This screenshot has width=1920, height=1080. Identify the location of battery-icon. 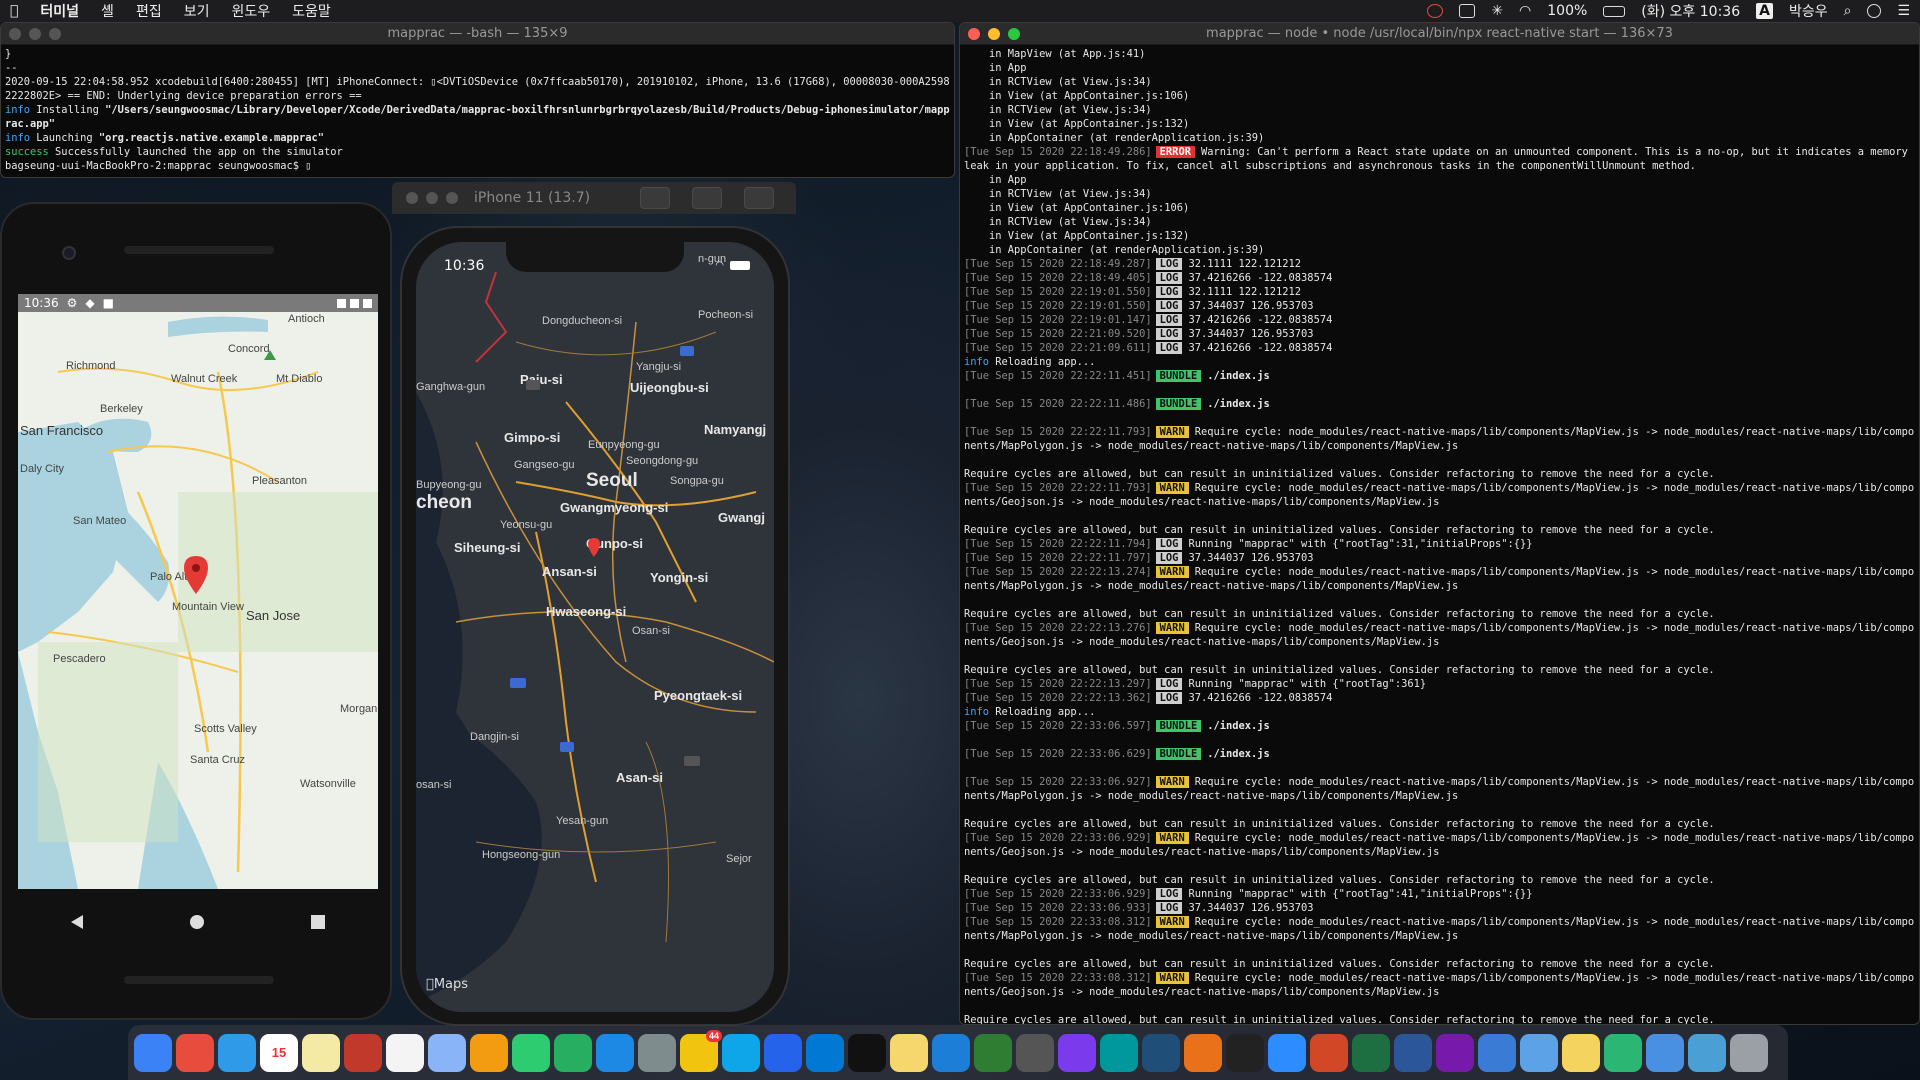
(1614, 11).